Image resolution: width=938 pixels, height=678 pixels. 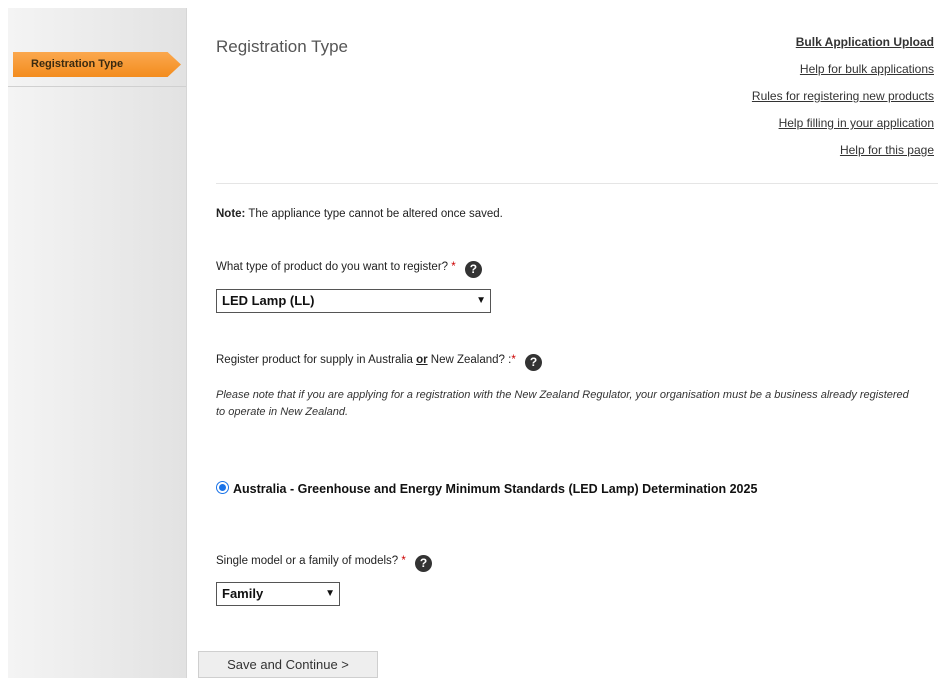 What do you see at coordinates (353, 301) in the screenshot?
I see `product-type-select: LED Lamp (LL) ▼` at bounding box center [353, 301].